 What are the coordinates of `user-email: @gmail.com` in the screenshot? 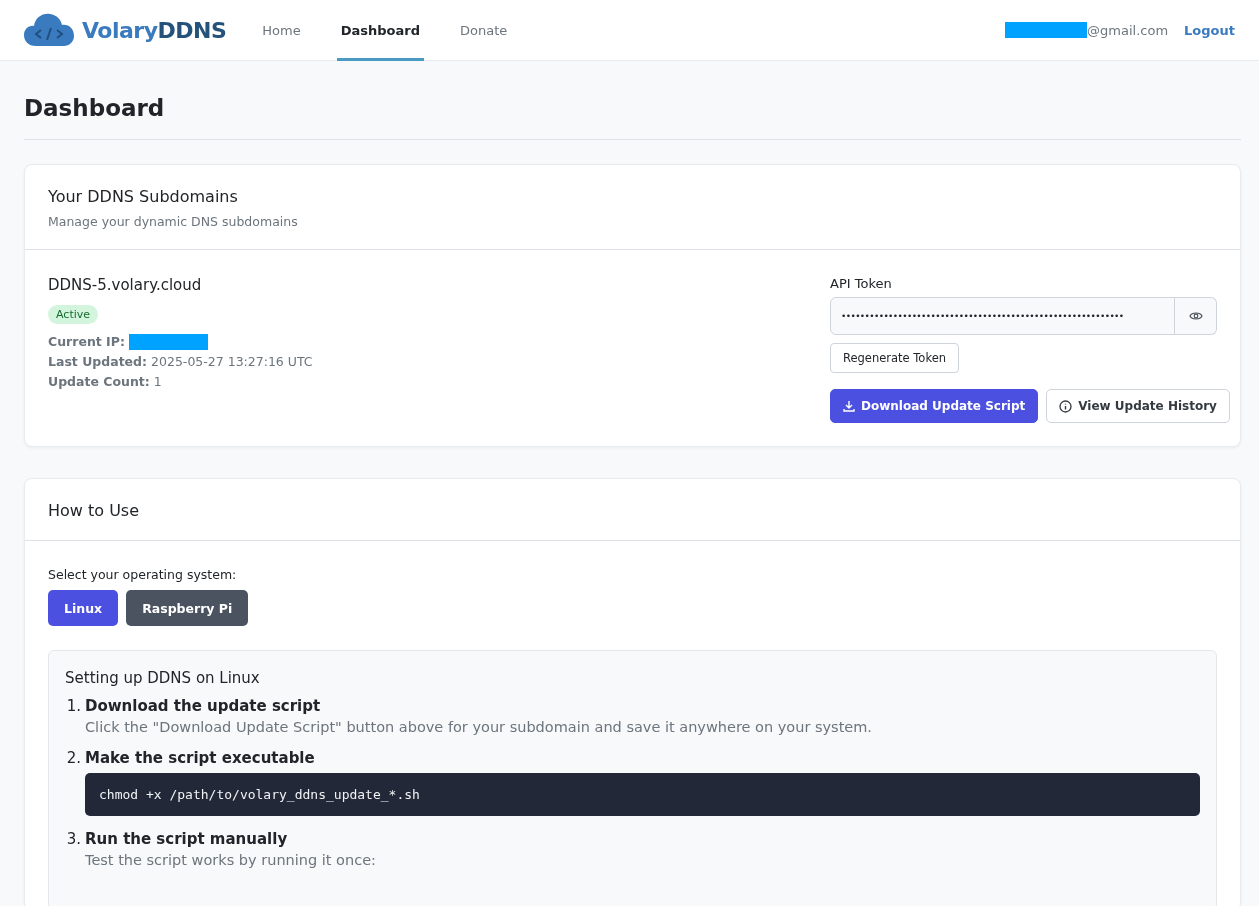 It's located at (1128, 30).